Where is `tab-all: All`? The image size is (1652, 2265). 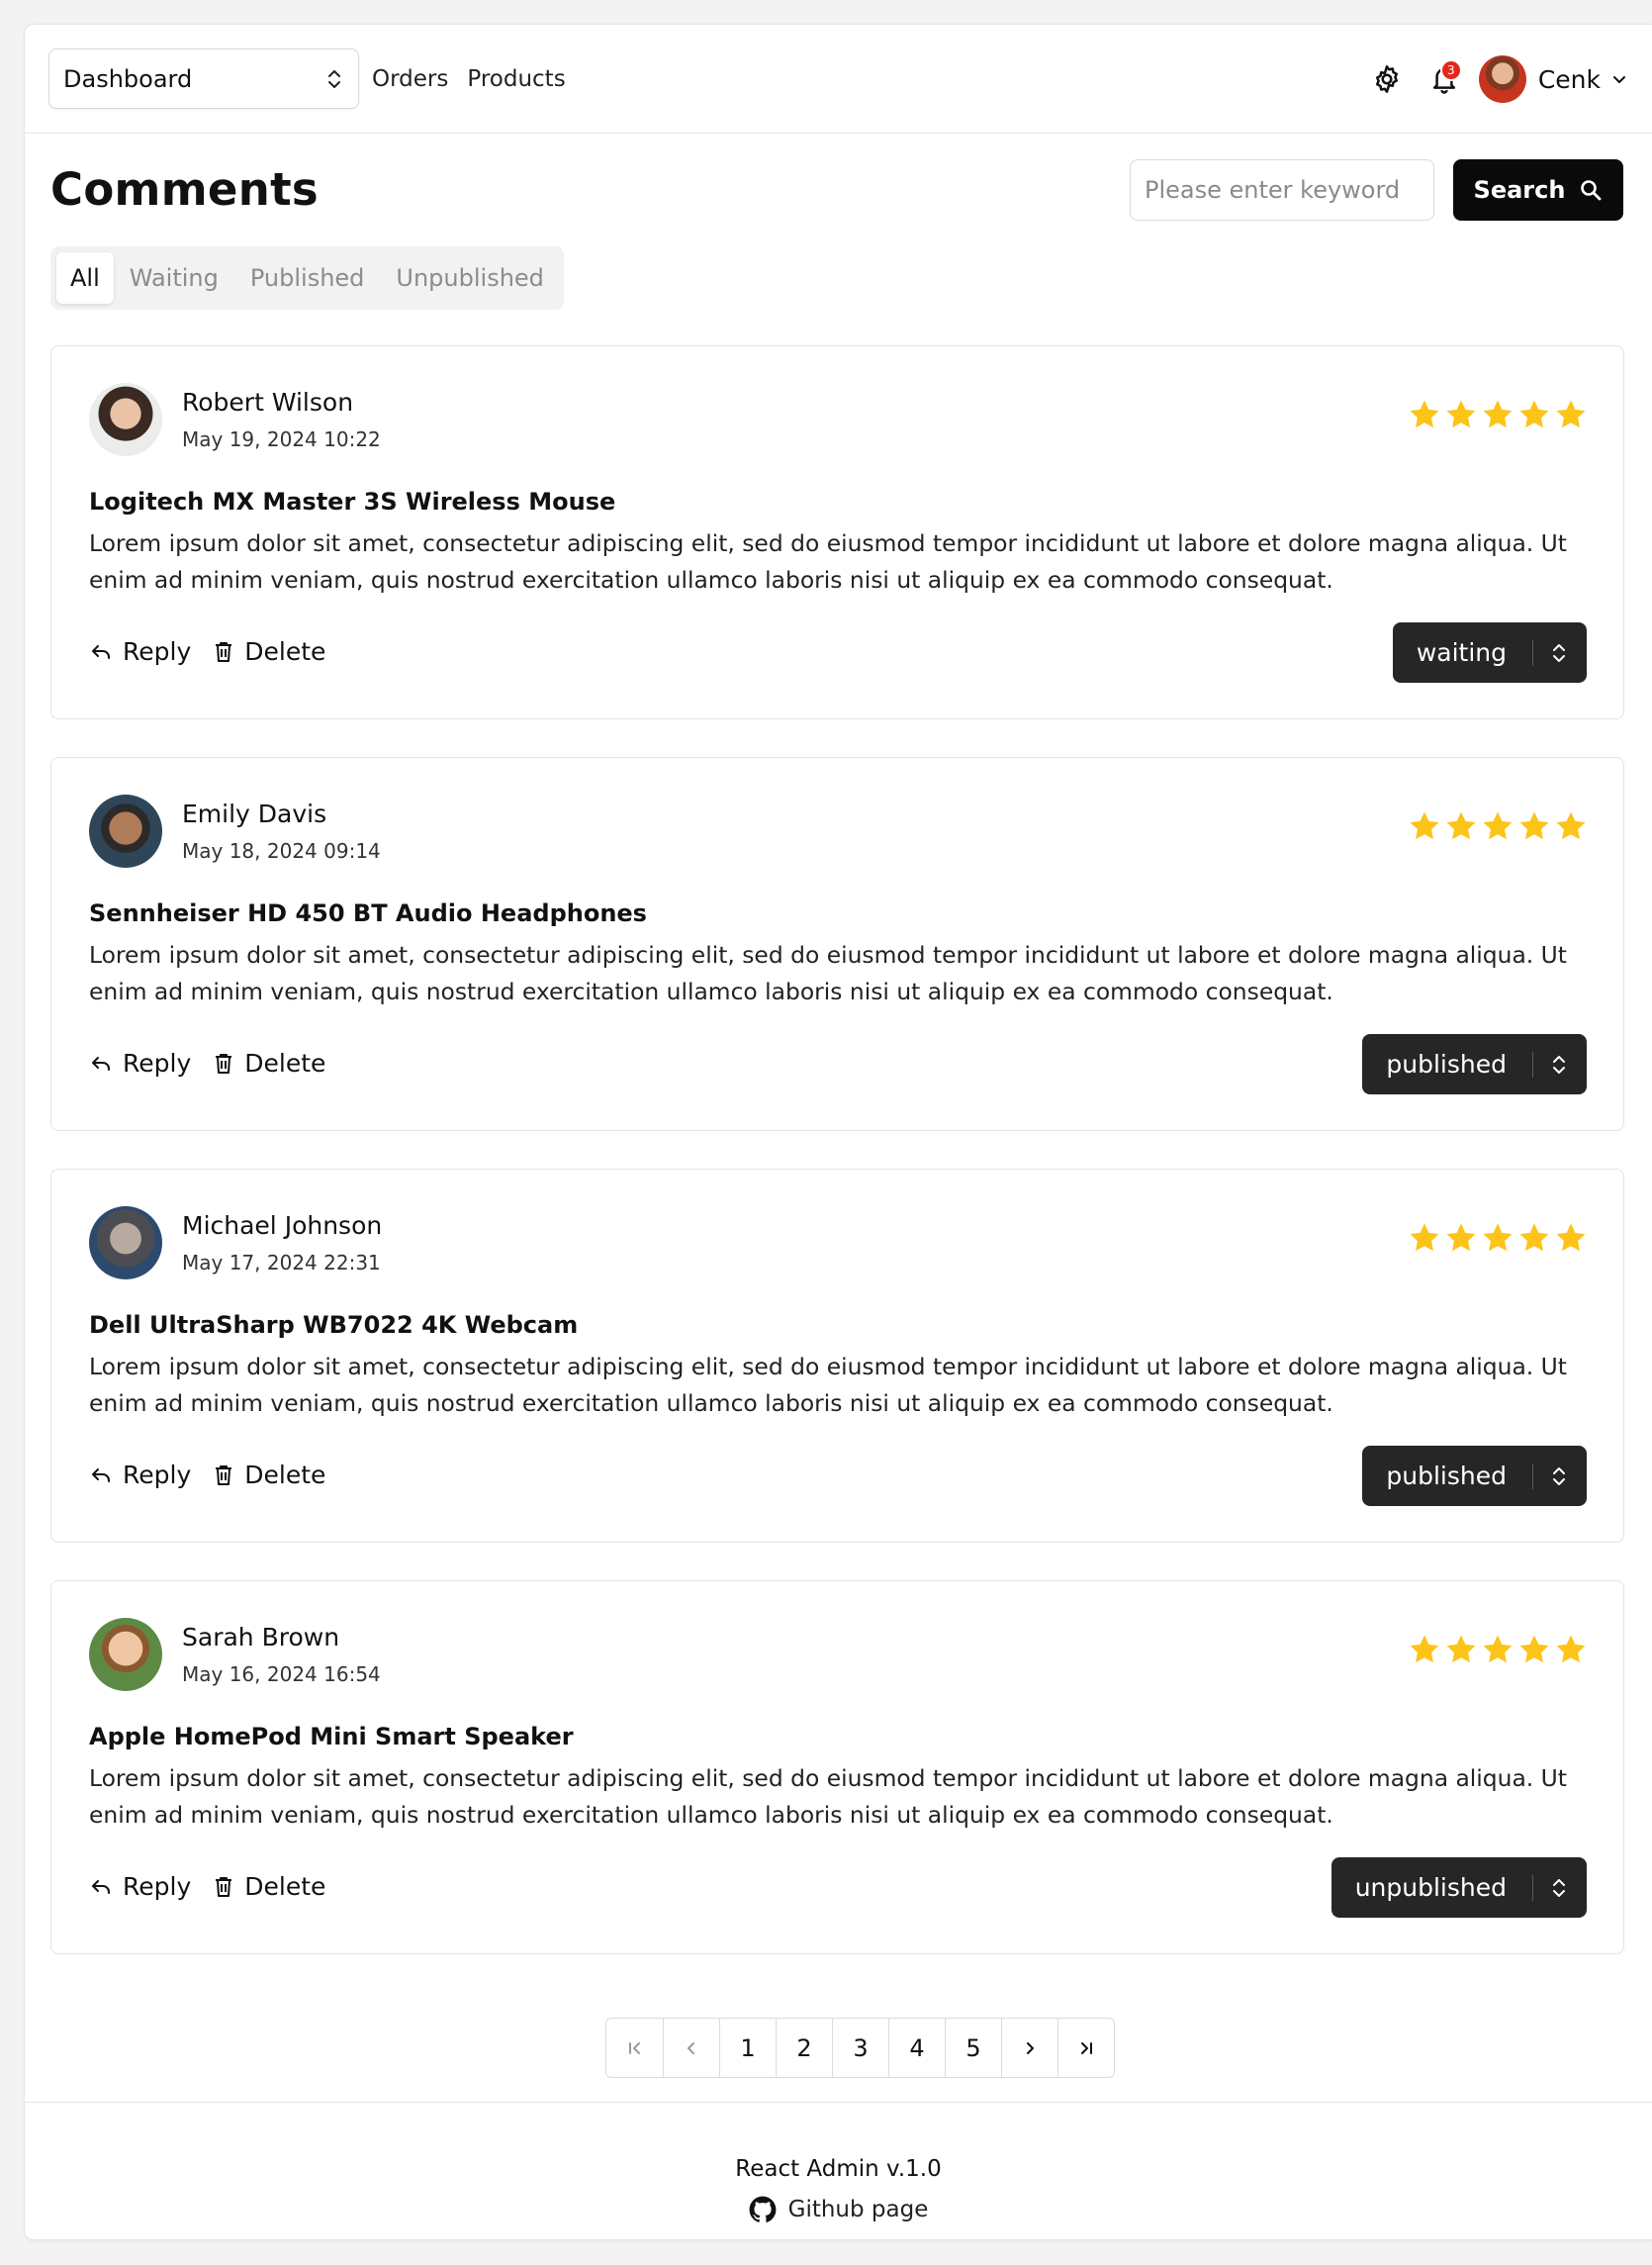
tab-all: All is located at coordinates (85, 278).